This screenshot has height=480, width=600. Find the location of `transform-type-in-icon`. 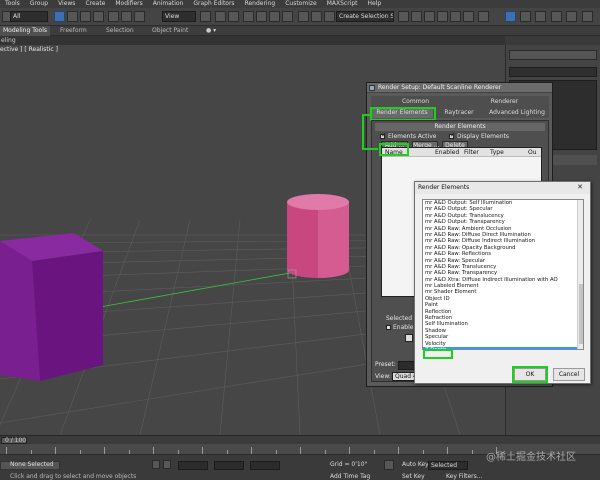

transform-type-in-icon is located at coordinates (167, 464).